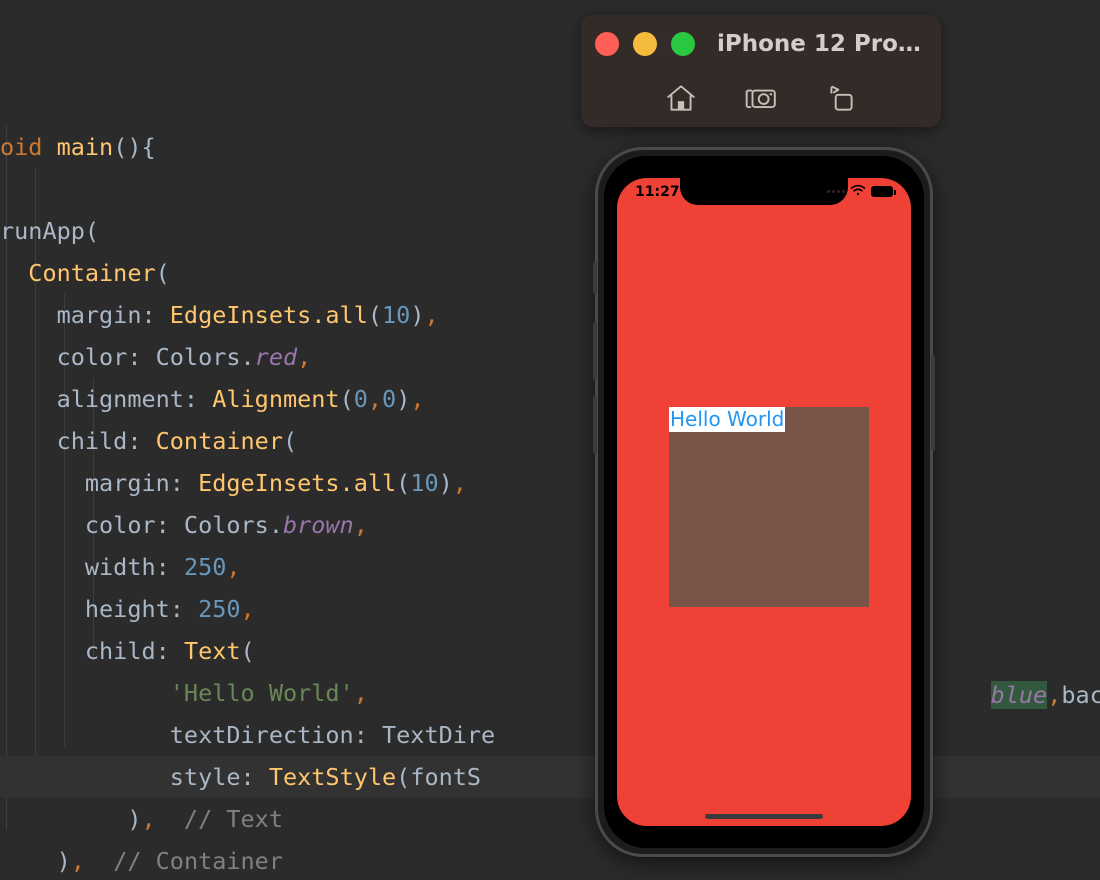 The image size is (1100, 880). What do you see at coordinates (727, 419) in the screenshot?
I see `hello-world-text: Hello World` at bounding box center [727, 419].